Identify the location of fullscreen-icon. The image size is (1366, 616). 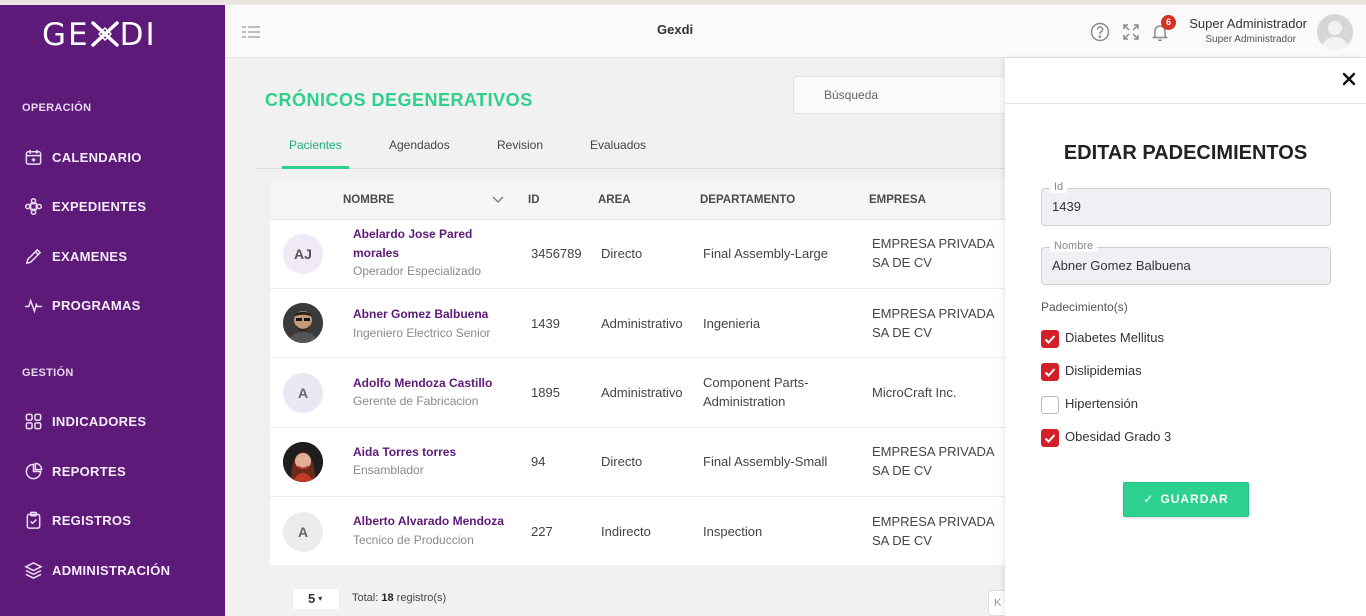
(1131, 32).